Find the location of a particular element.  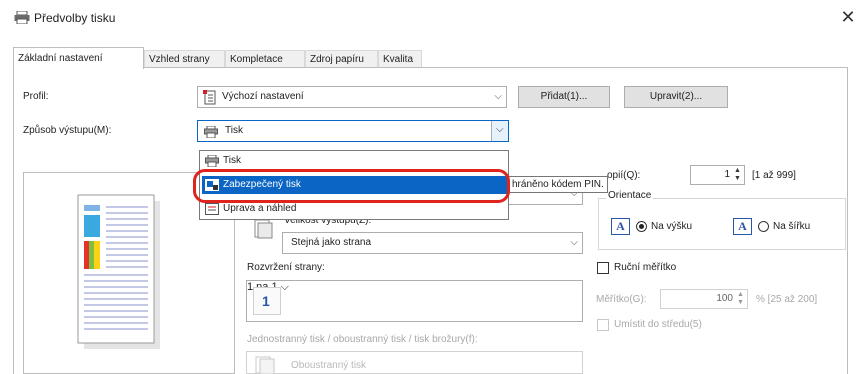

scale-spinner: 100 ▲ ▼ is located at coordinates (704, 299).